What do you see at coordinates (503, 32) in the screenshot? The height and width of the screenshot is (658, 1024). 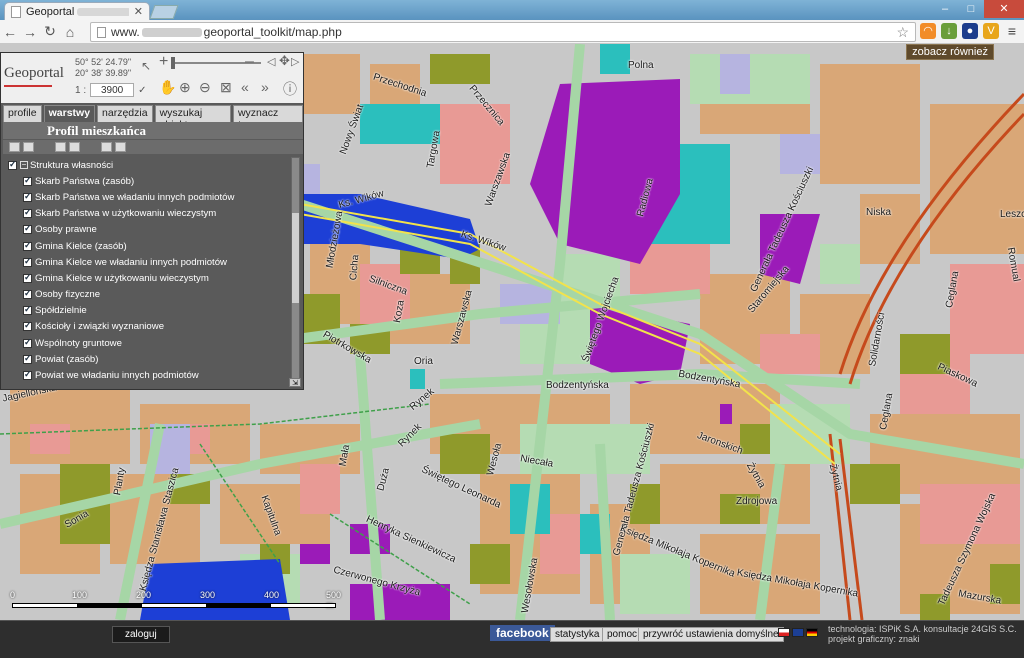 I see `address-bar: www. geoportal_toolkit/map.php ☆` at bounding box center [503, 32].